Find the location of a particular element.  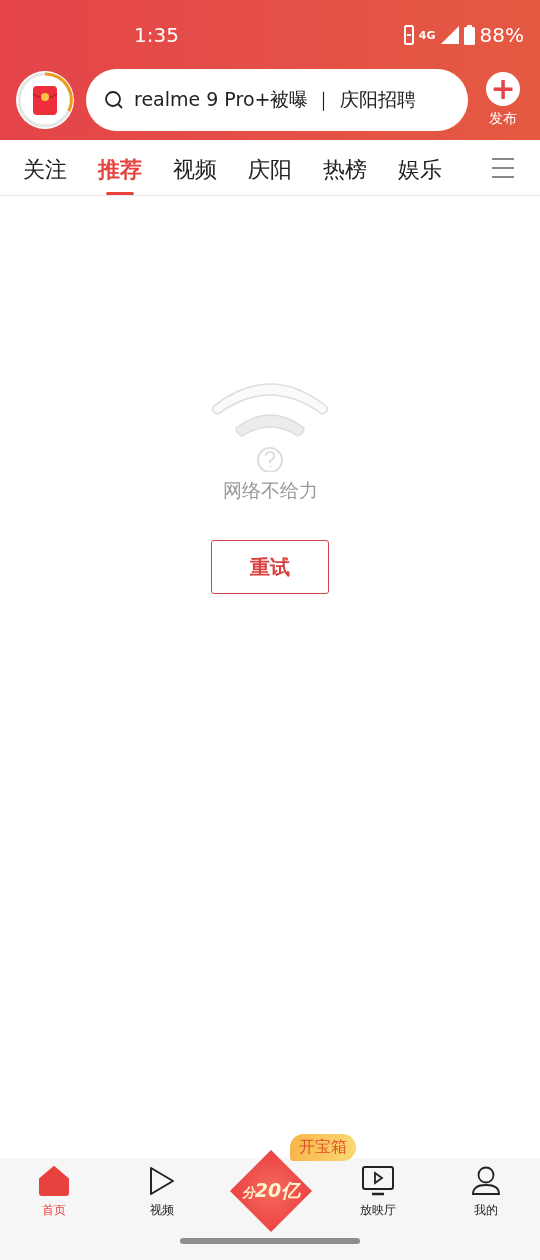

nav-label: 放映厅 is located at coordinates (378, 1210).